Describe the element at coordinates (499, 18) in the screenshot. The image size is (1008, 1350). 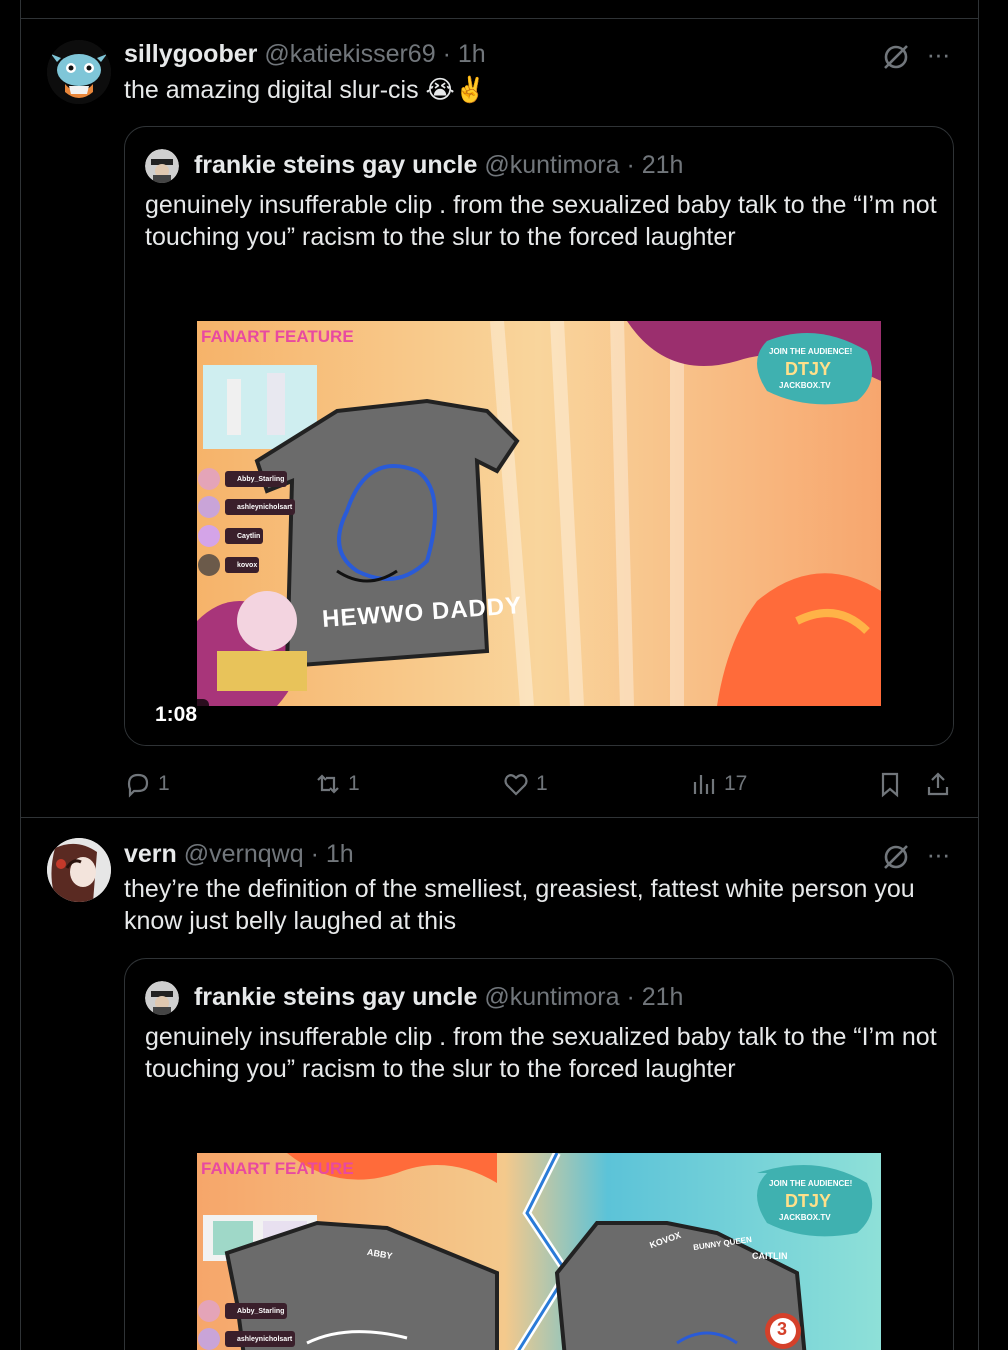
I see `top-divider` at that location.